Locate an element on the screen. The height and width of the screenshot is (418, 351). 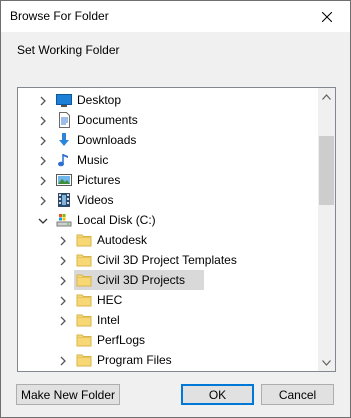
tree-item: Music is located at coordinates (167, 160).